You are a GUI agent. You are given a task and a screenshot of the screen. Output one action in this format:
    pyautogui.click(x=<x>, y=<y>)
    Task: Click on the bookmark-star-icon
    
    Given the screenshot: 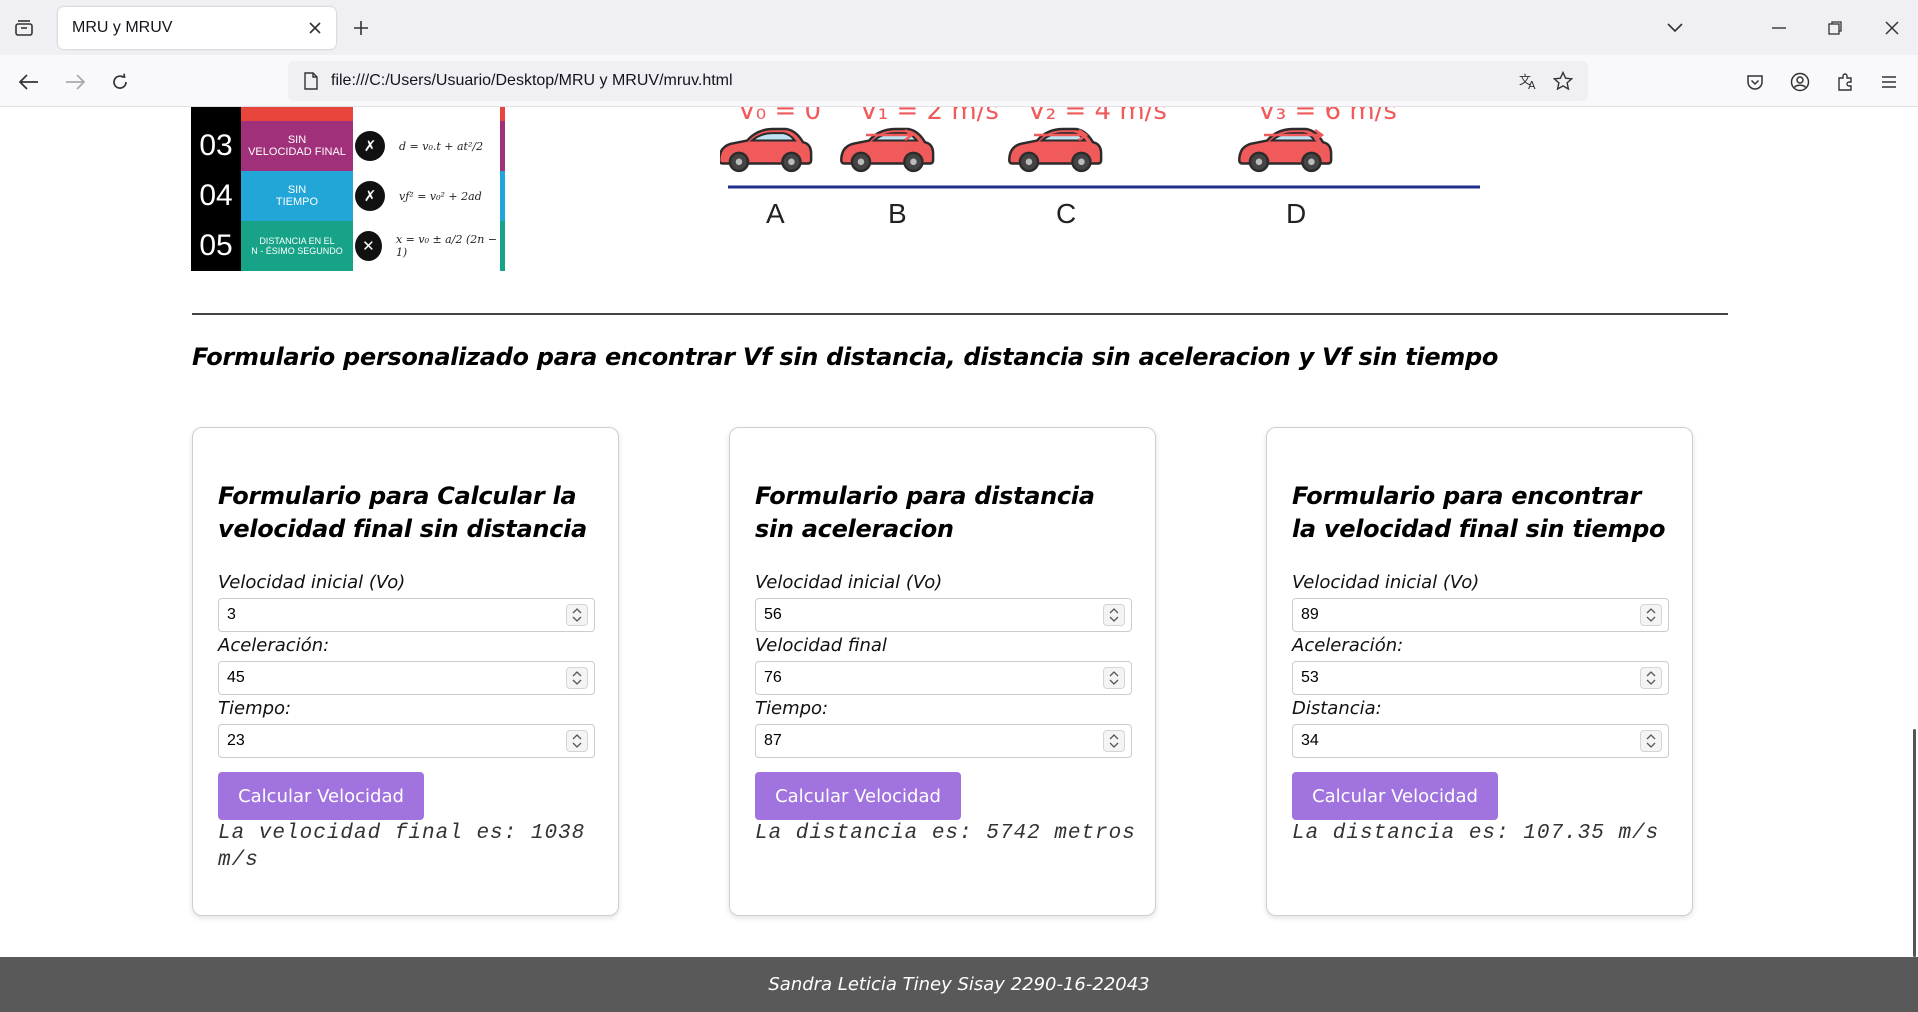 What is the action you would take?
    pyautogui.click(x=1563, y=81)
    